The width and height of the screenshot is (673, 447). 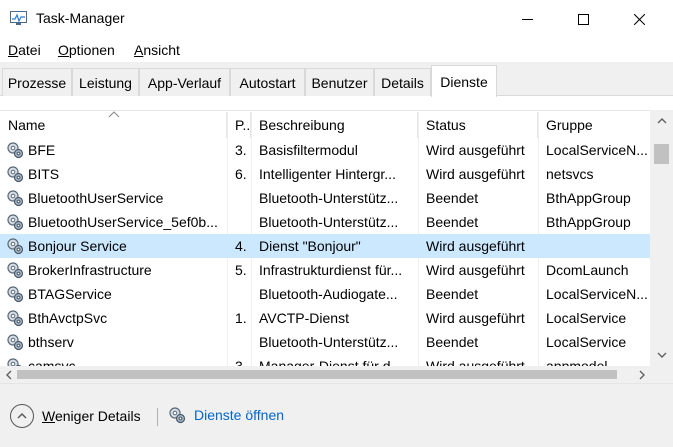 I want to click on column-header-status: Status, so click(x=478, y=125).